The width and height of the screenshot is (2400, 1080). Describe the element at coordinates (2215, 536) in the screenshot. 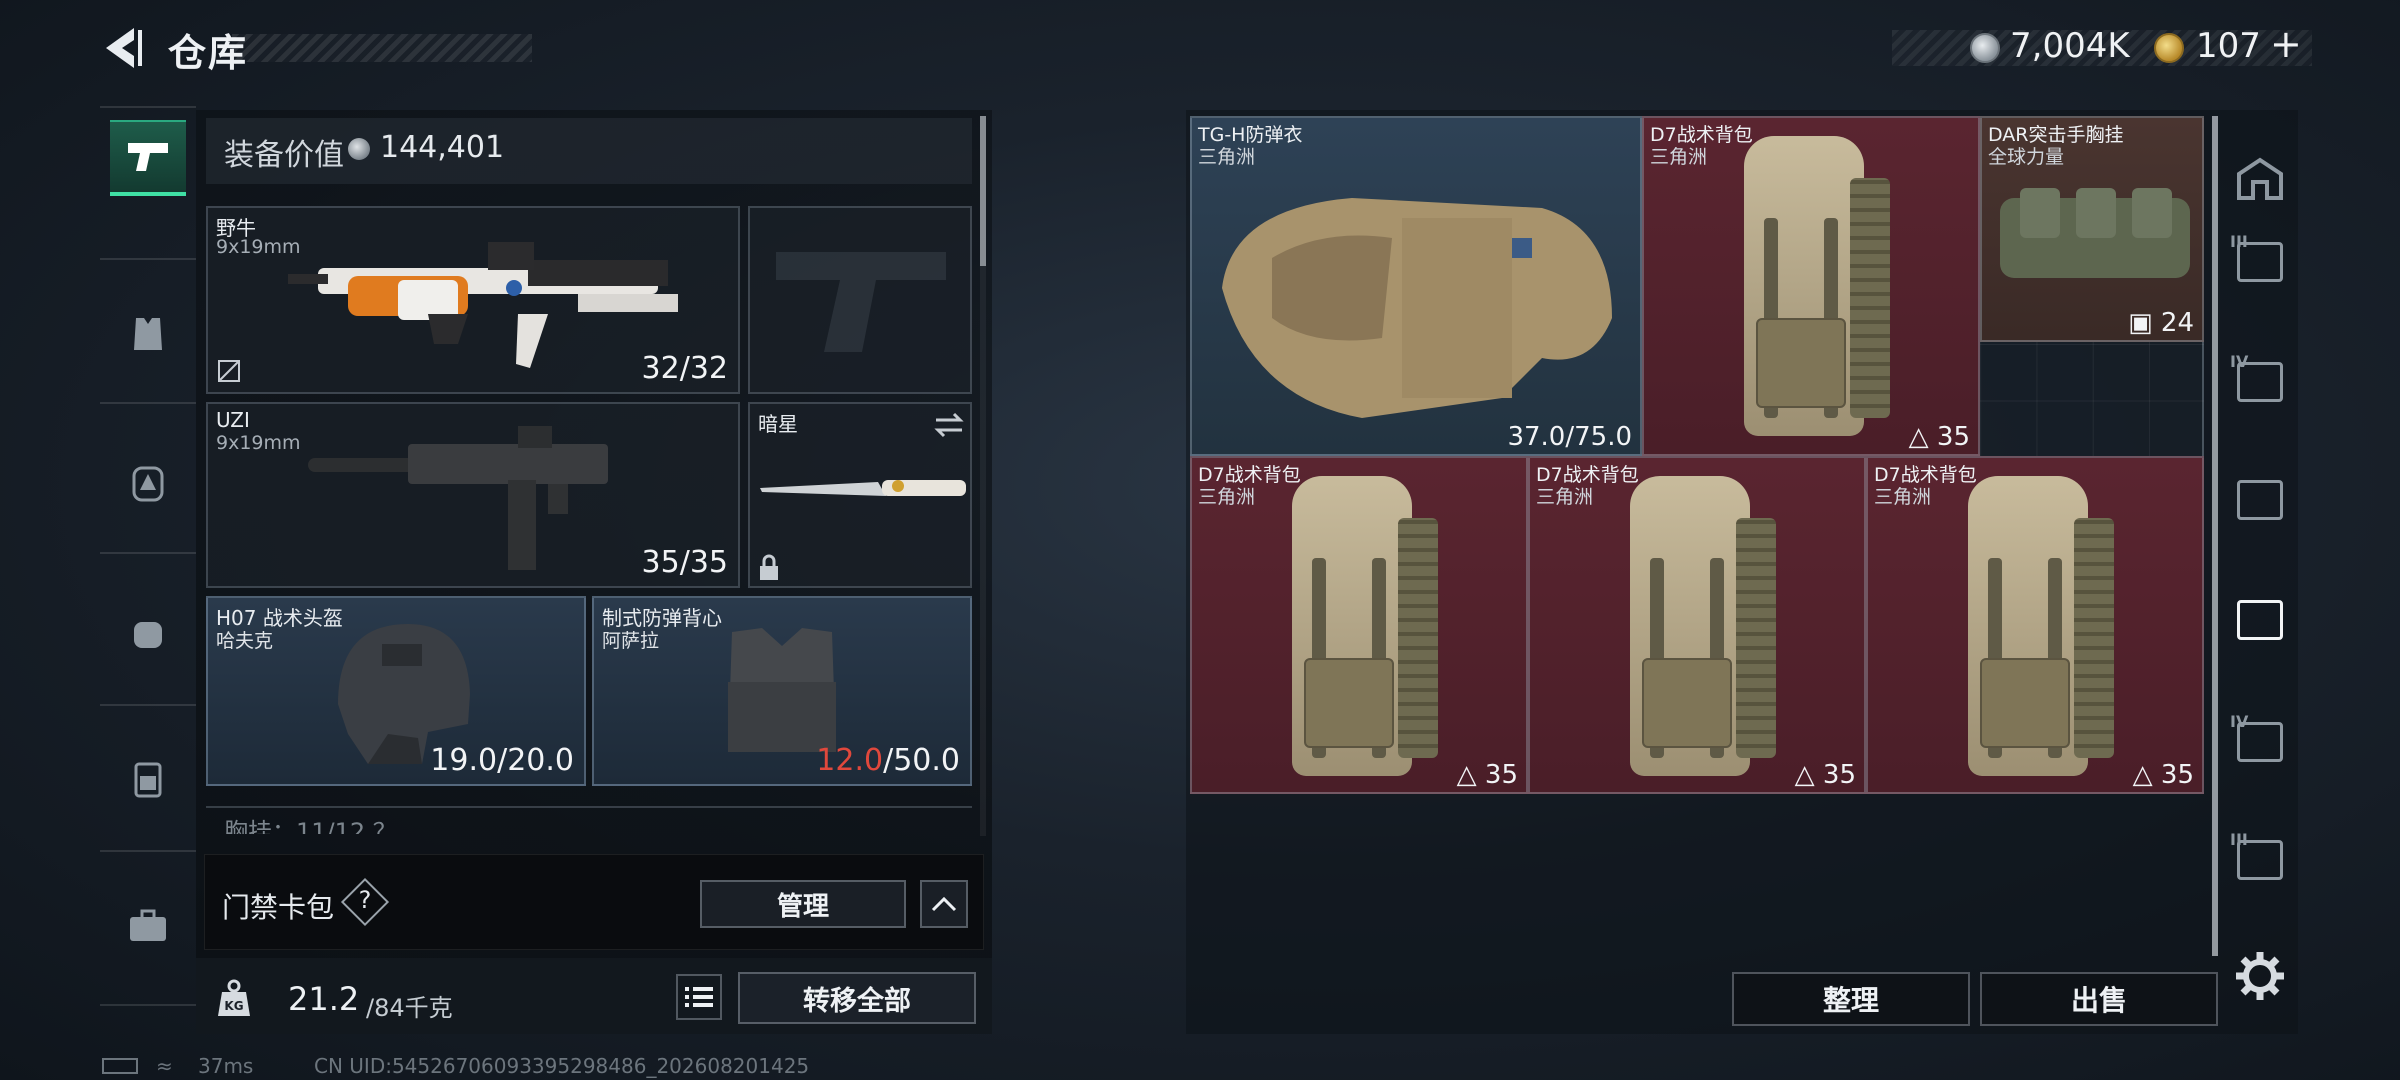

I see `storage-scroll-thumb` at that location.